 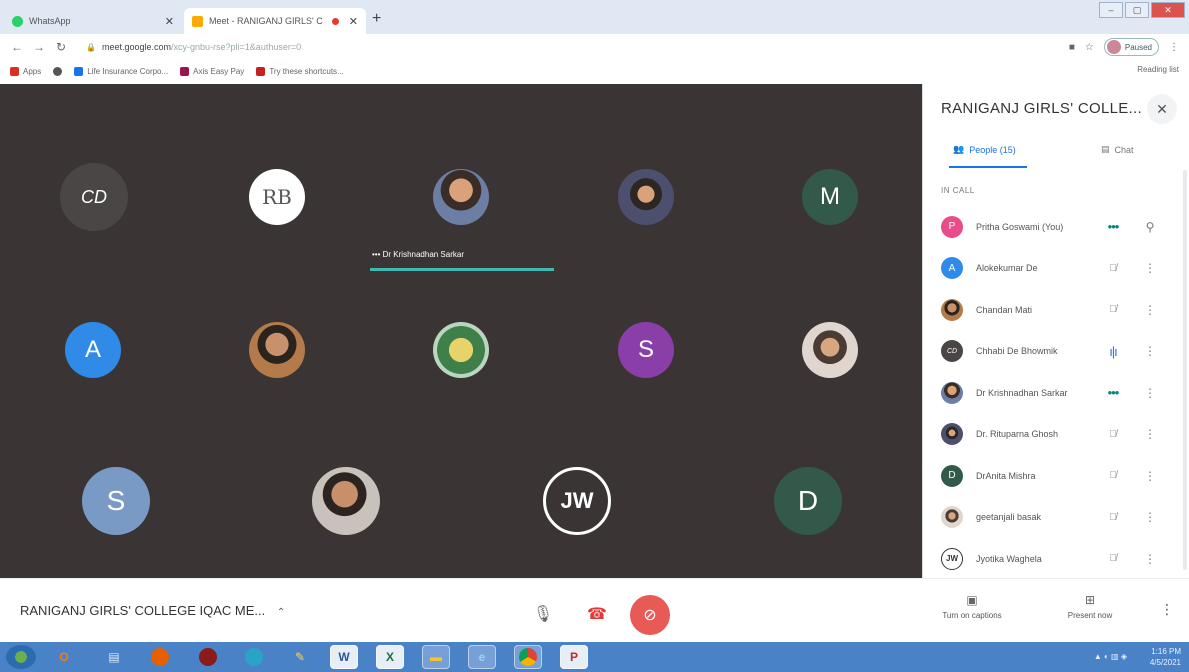 What do you see at coordinates (1089, 47) in the screenshot?
I see `bookmark-star-icon: ☆` at bounding box center [1089, 47].